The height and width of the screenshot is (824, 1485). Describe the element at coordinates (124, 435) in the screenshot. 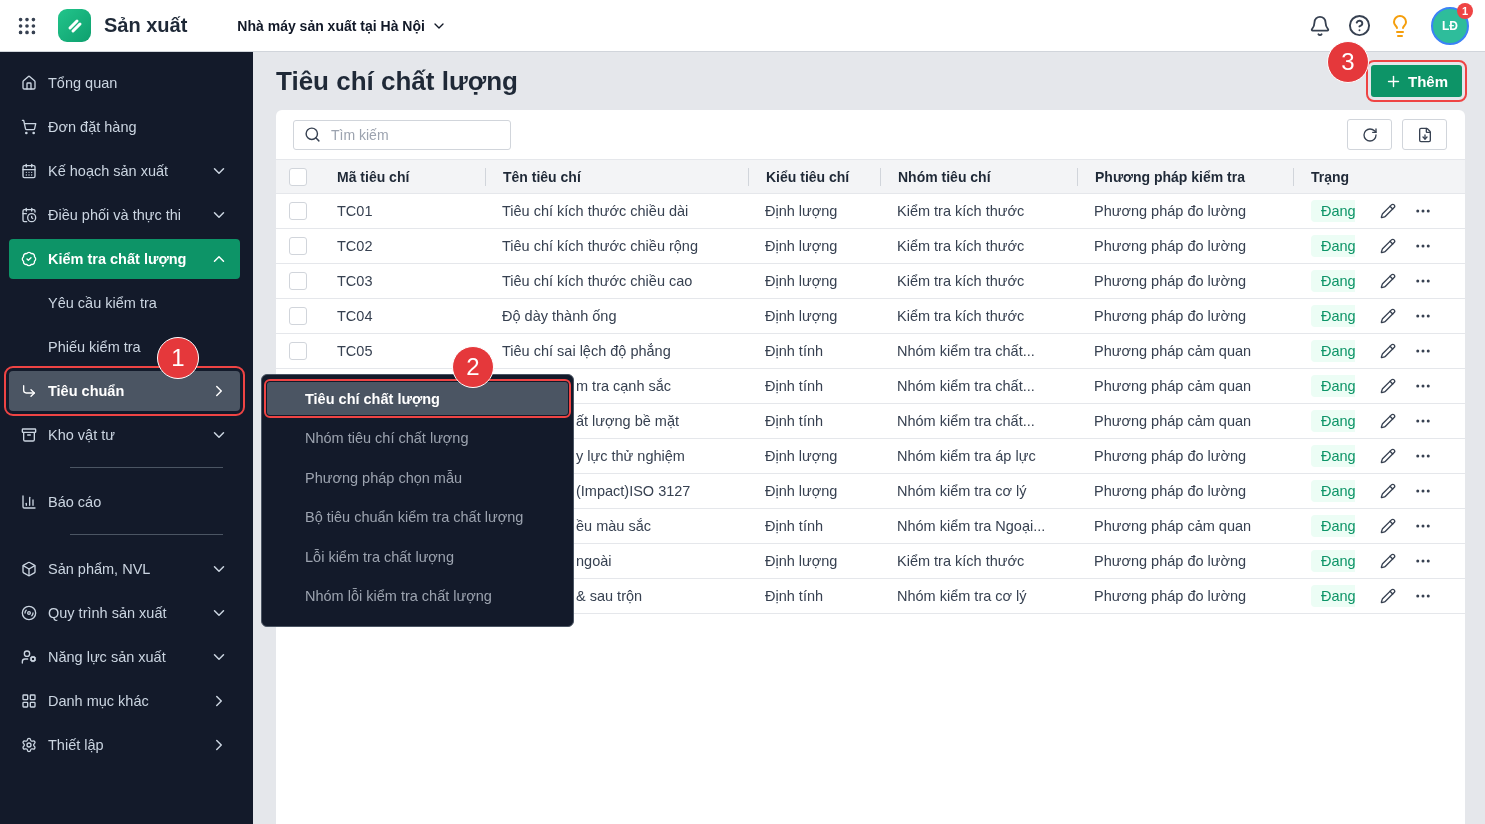

I see `sidebar-item: Kho vật tư` at that location.